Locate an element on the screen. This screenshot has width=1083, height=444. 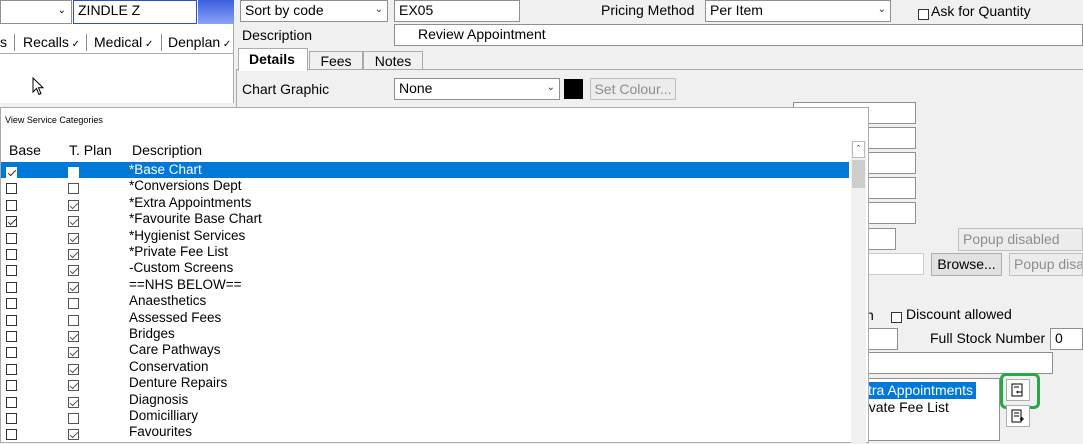
scroll-up-button: ˆ is located at coordinates (858, 149).